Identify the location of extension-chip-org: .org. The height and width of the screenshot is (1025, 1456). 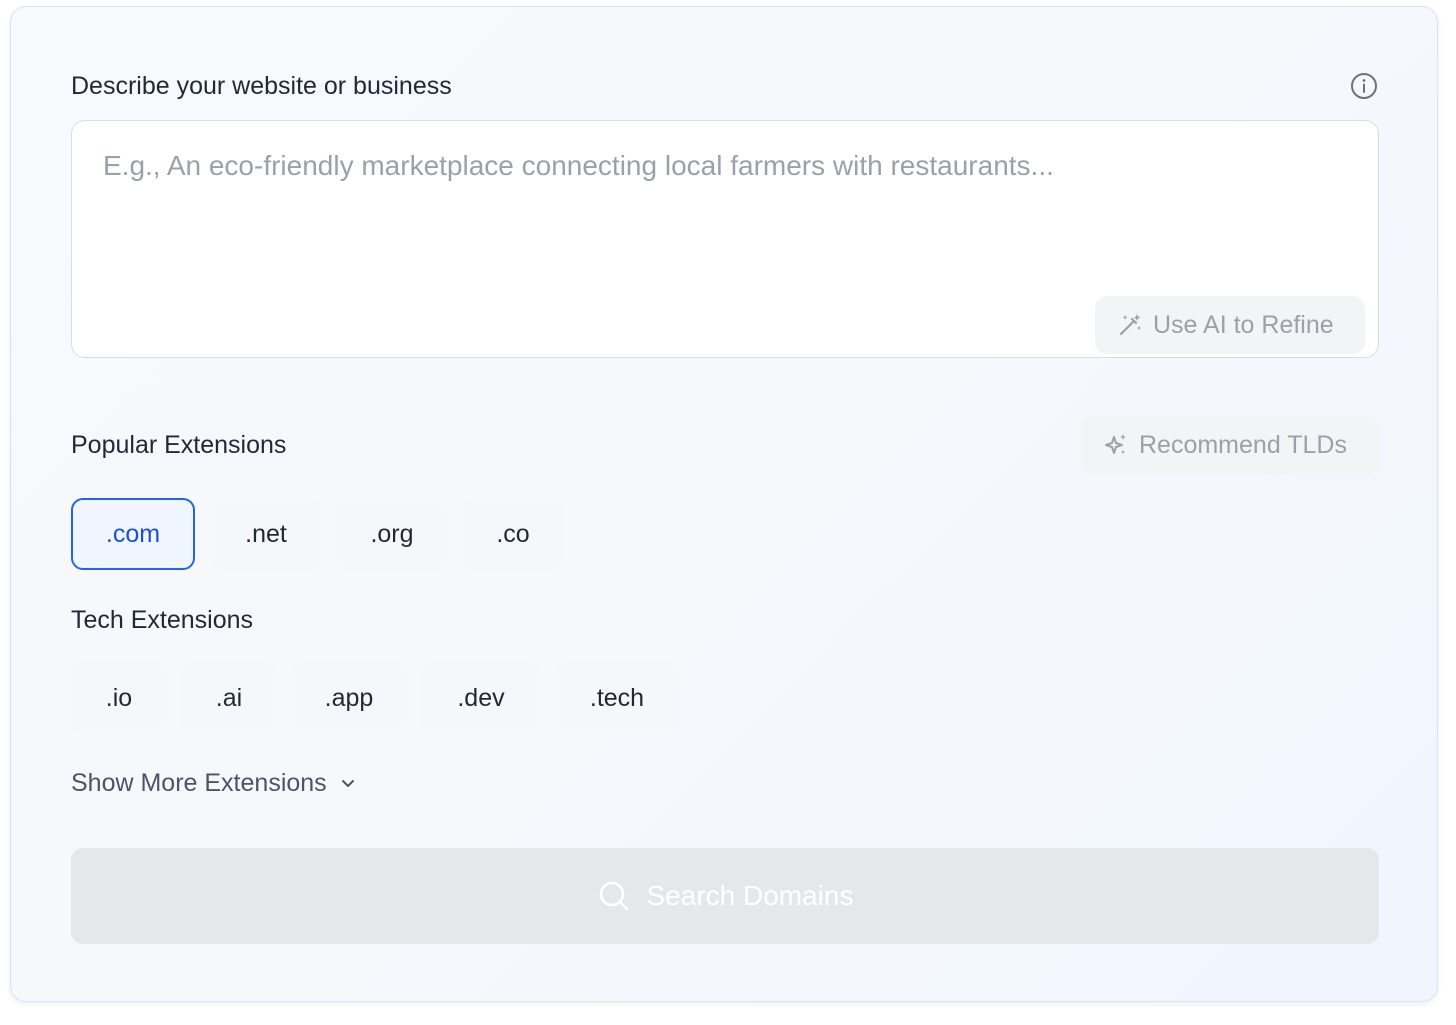
(392, 534).